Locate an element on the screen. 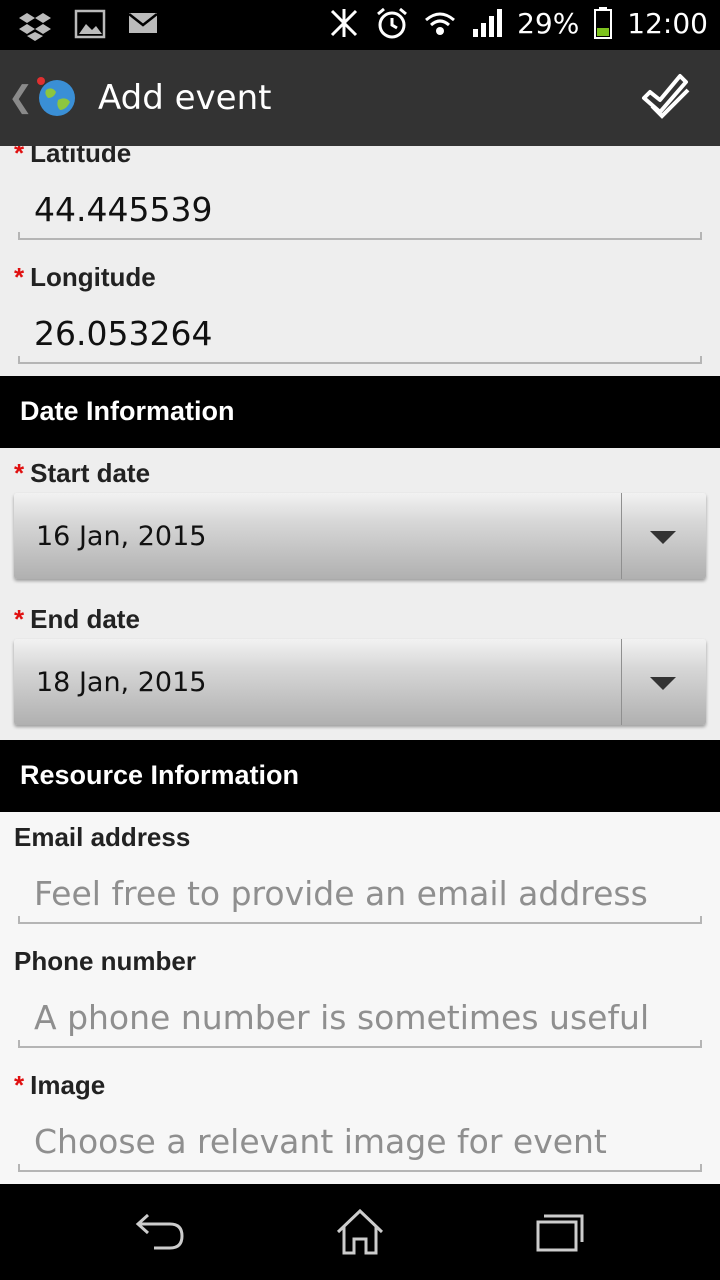 The image size is (720, 1280). latitude-label: * Latitude is located at coordinates (72, 157).